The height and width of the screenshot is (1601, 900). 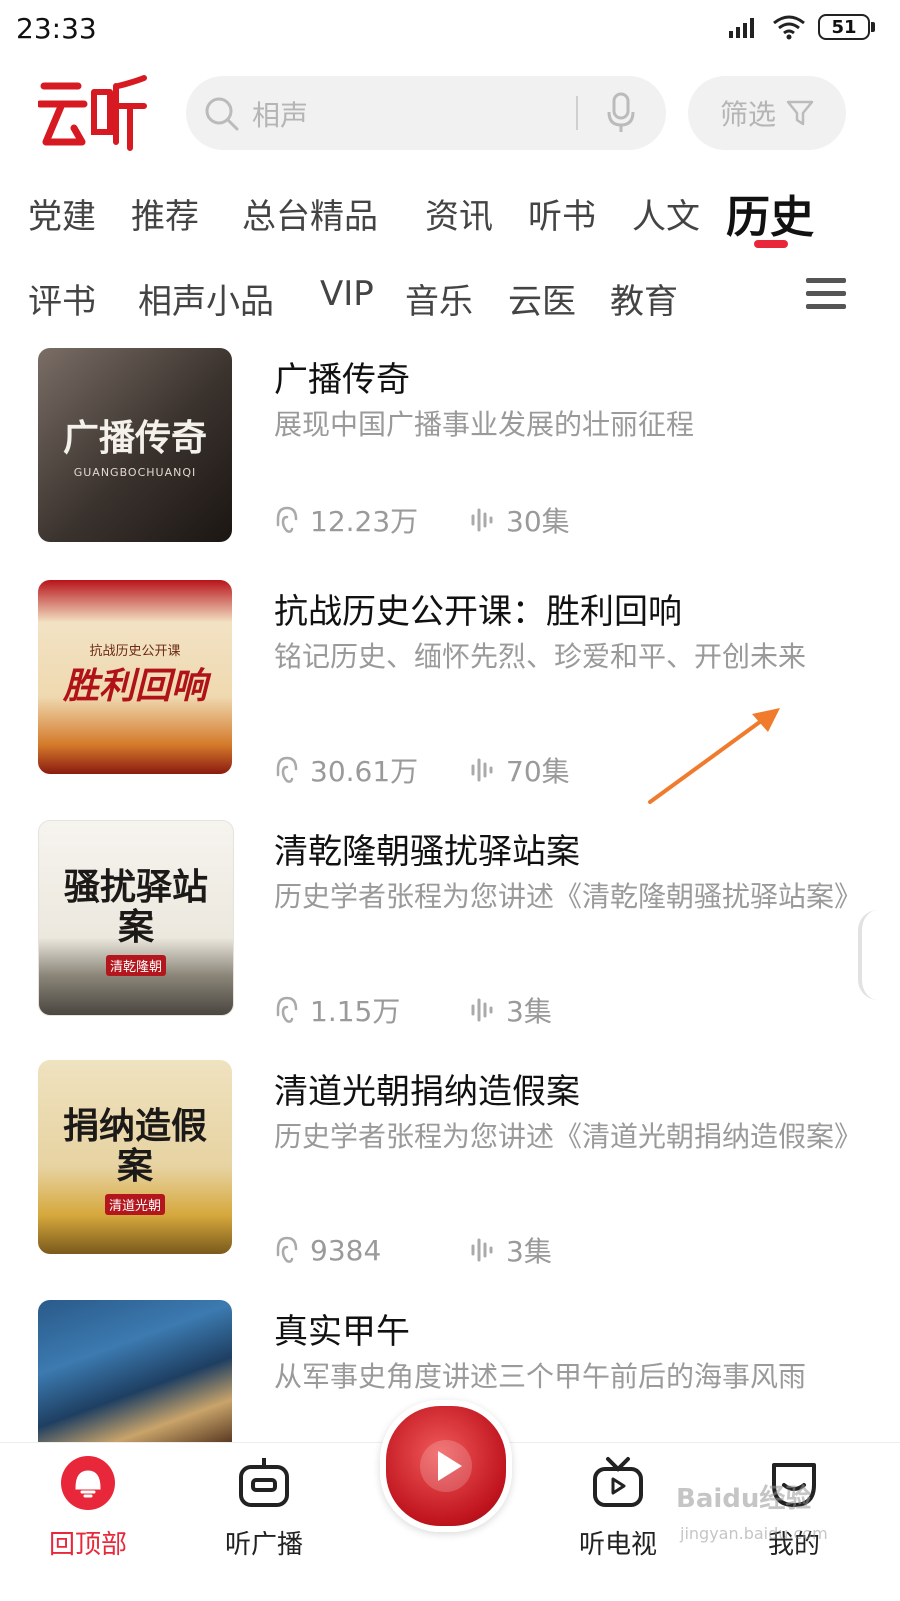 What do you see at coordinates (484, 424) in the screenshot?
I see `item-description: 展现中国广播事业发展的壮丽征程` at bounding box center [484, 424].